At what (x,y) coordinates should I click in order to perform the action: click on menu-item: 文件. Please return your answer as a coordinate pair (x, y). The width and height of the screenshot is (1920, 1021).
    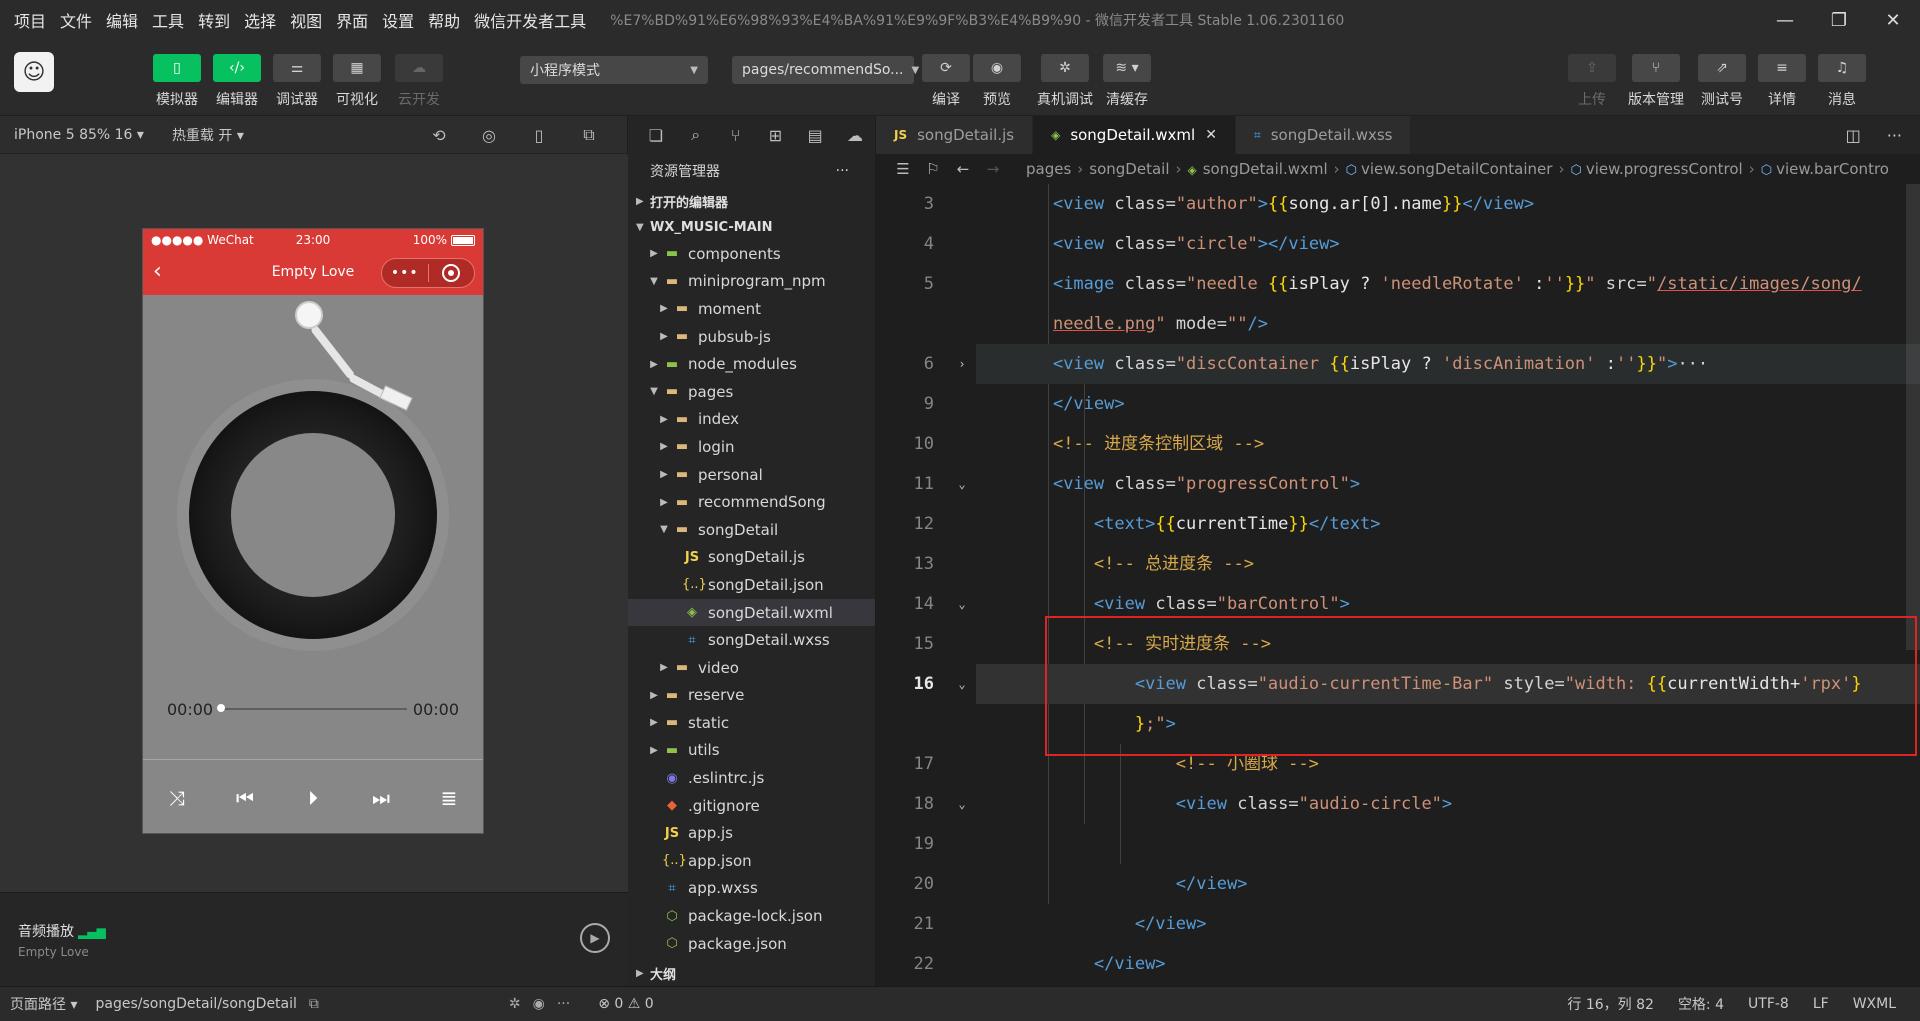
    Looking at the image, I should click on (76, 20).